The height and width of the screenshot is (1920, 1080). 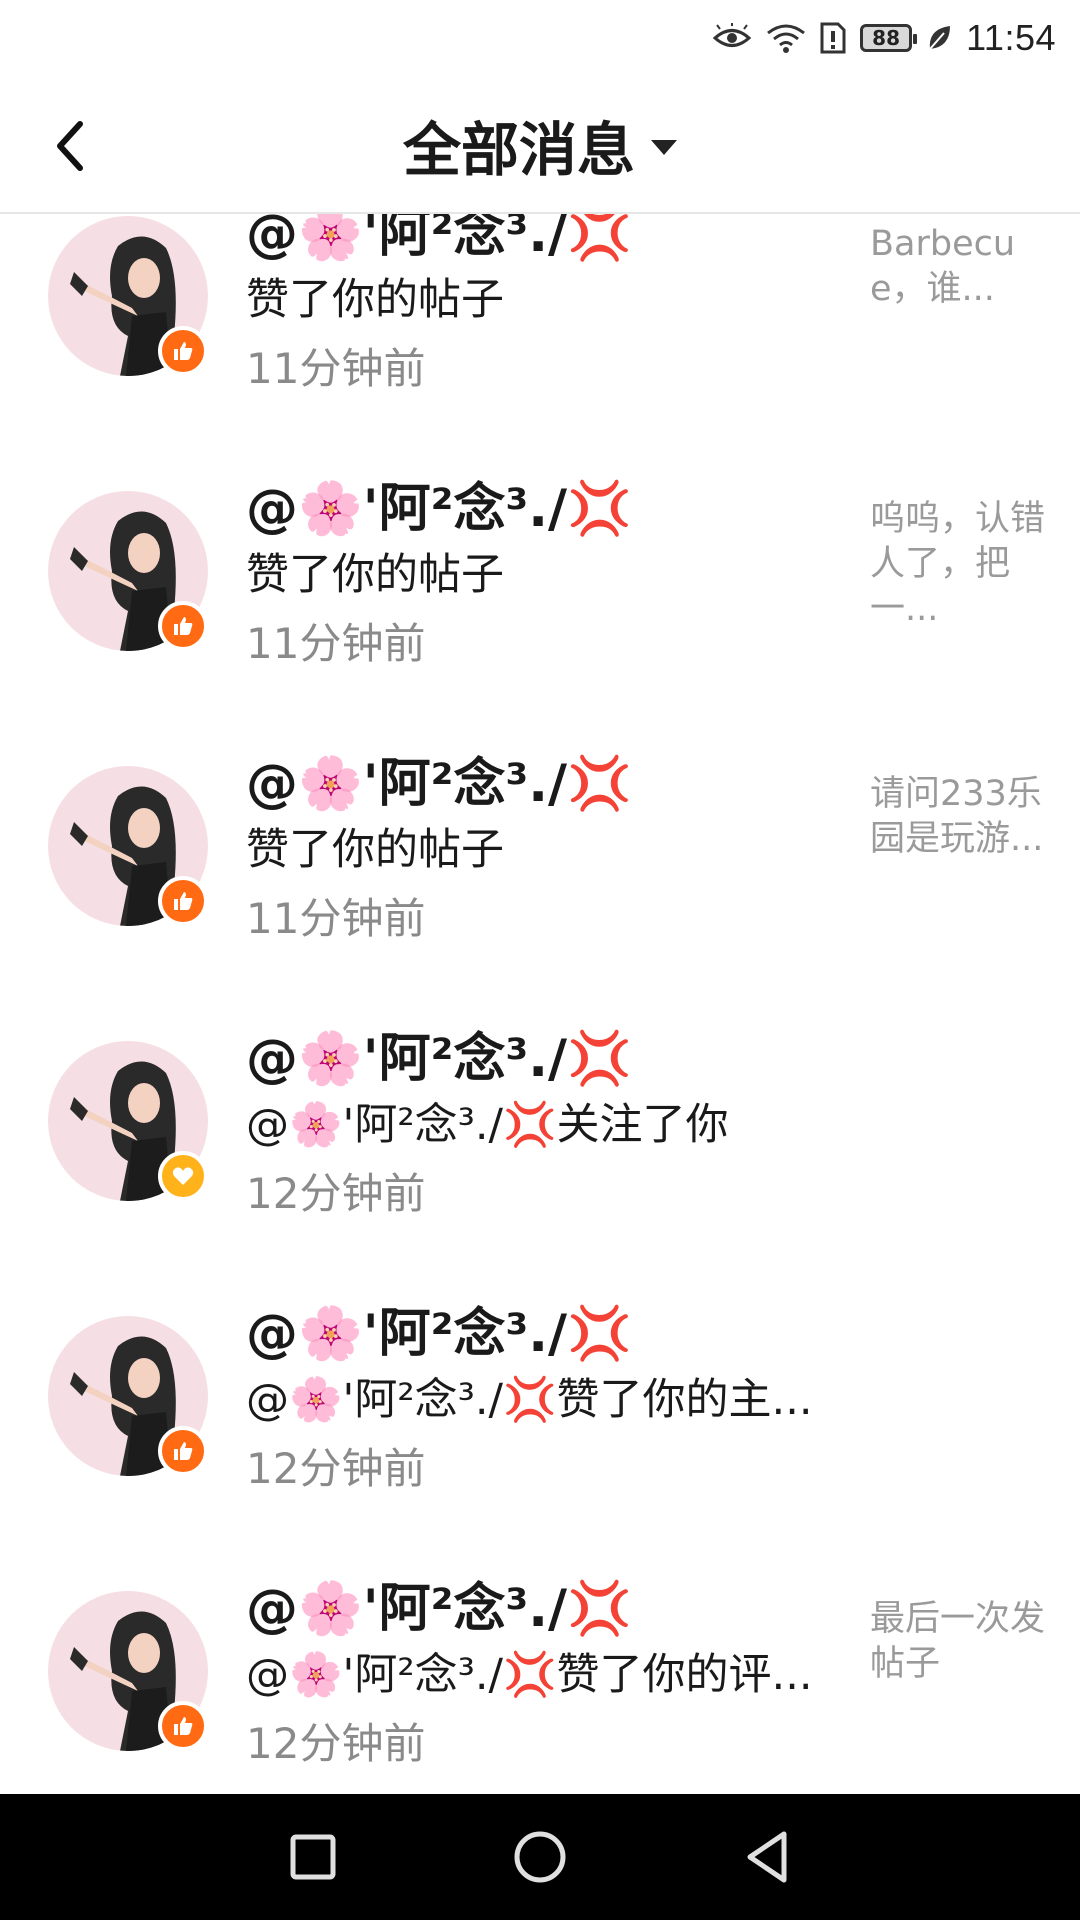 I want to click on sim-alert-icon, so click(x=833, y=38).